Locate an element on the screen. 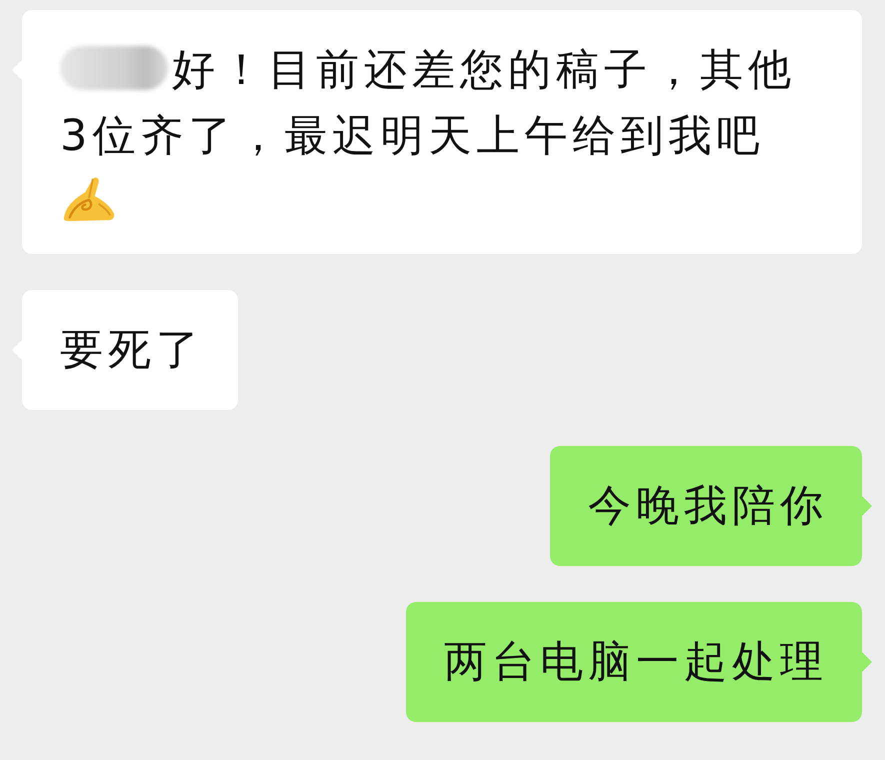  message-text: 今晚我陪你 is located at coordinates (708, 506).